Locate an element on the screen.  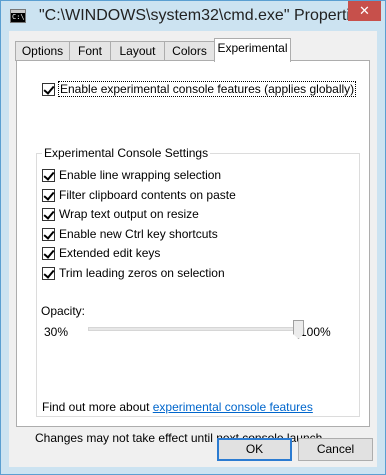
wrap-output-checkbox is located at coordinates (48, 214).